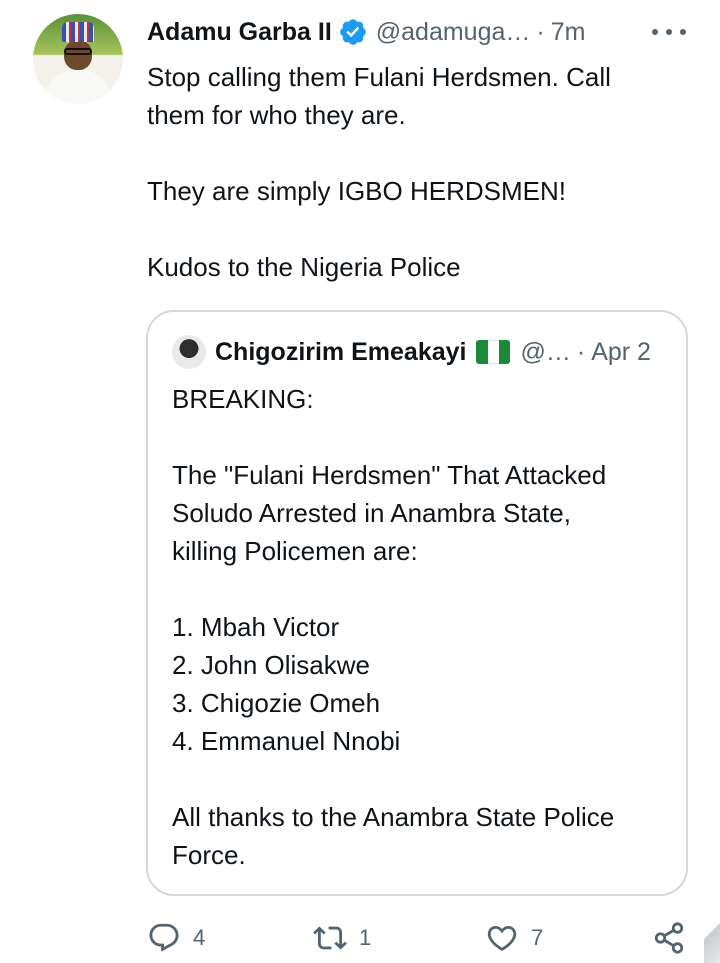  Describe the element at coordinates (389, 475) in the screenshot. I see `quoted-text-line: The "Fulani Herdsmen" That Attacked` at that location.